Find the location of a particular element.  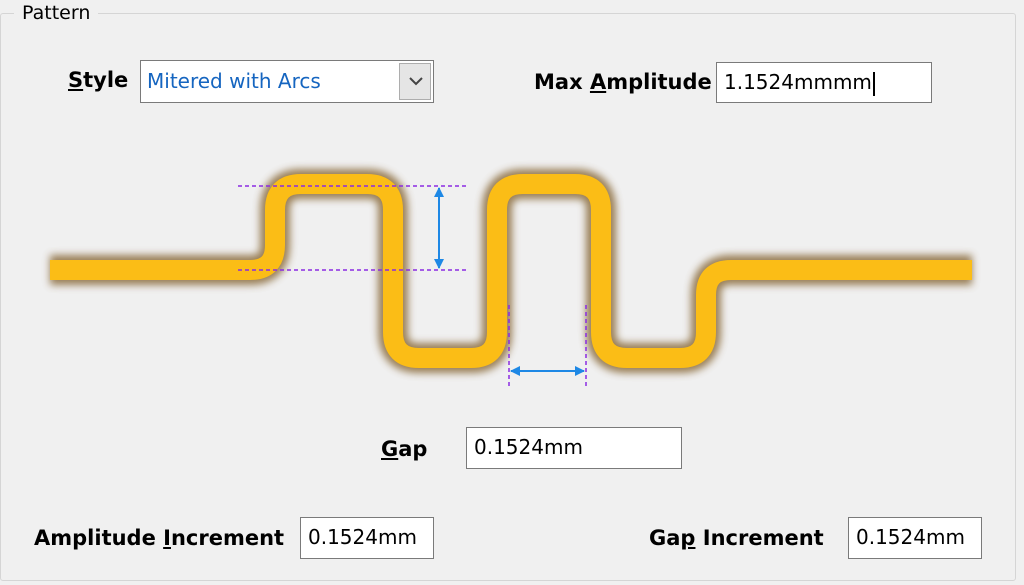

gap-increment-input: 0.1524mm is located at coordinates (915, 538).